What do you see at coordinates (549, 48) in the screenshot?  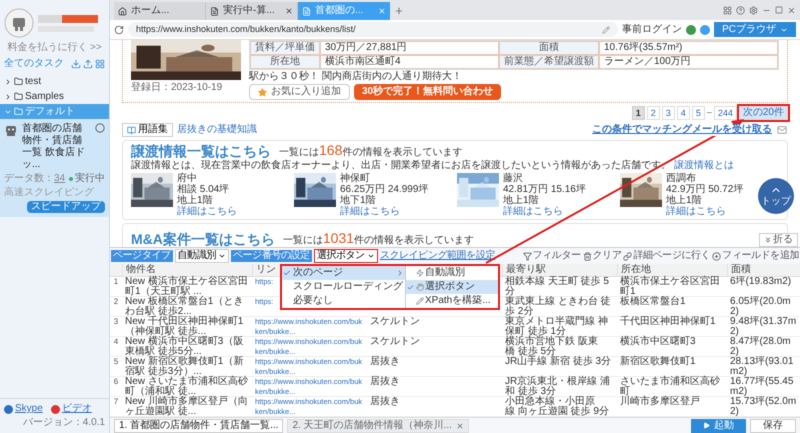 I see `table-header-cell: 面積` at bounding box center [549, 48].